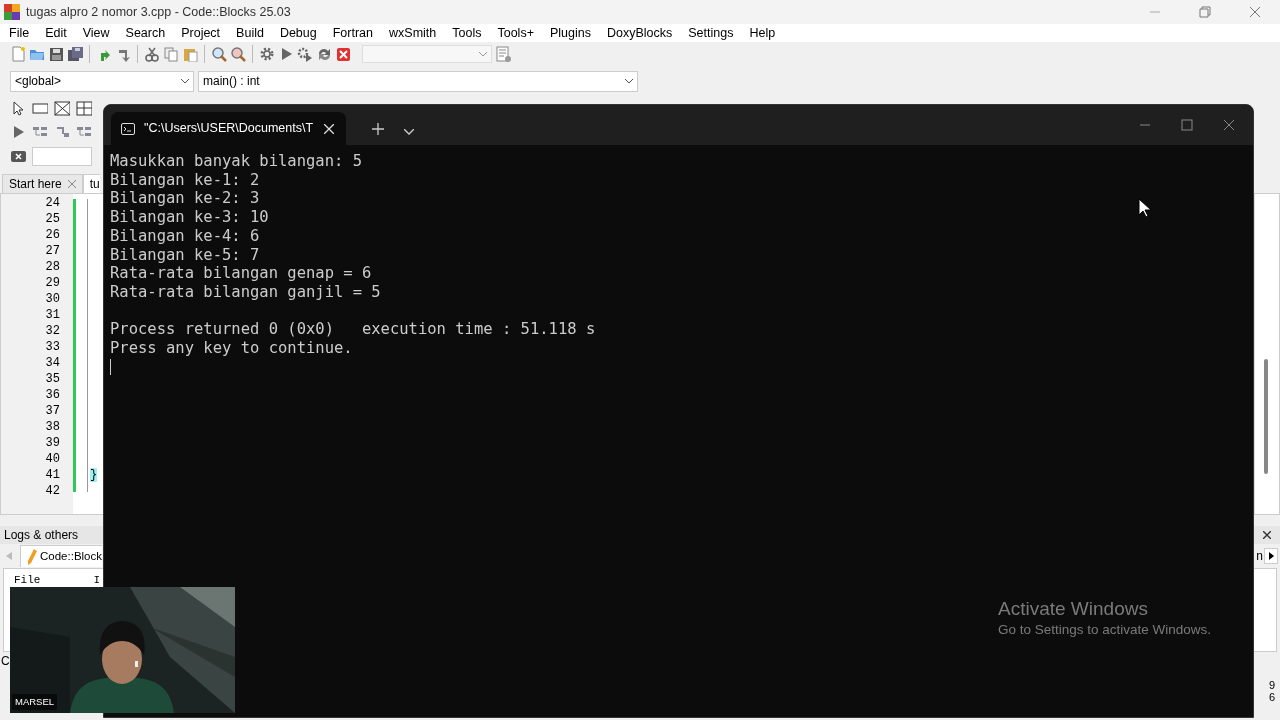  I want to click on line-number: 38, so click(52, 427).